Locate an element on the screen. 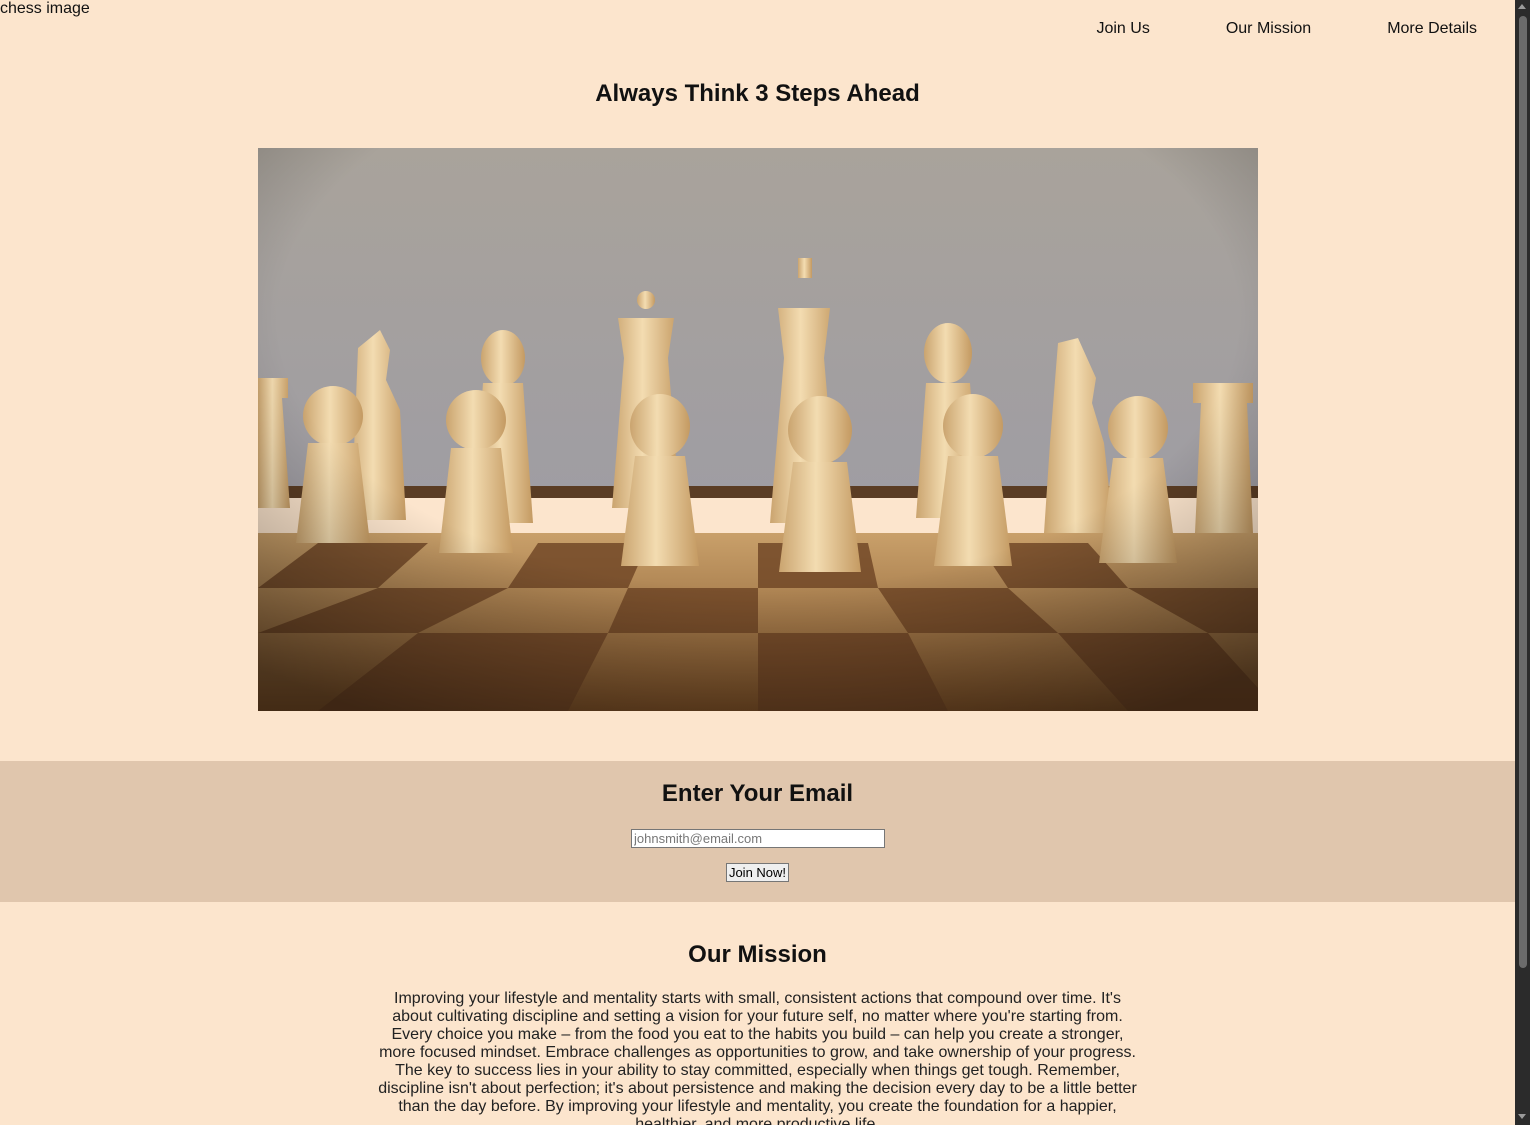 The width and height of the screenshot is (1530, 1125). email-field is located at coordinates (758, 838).